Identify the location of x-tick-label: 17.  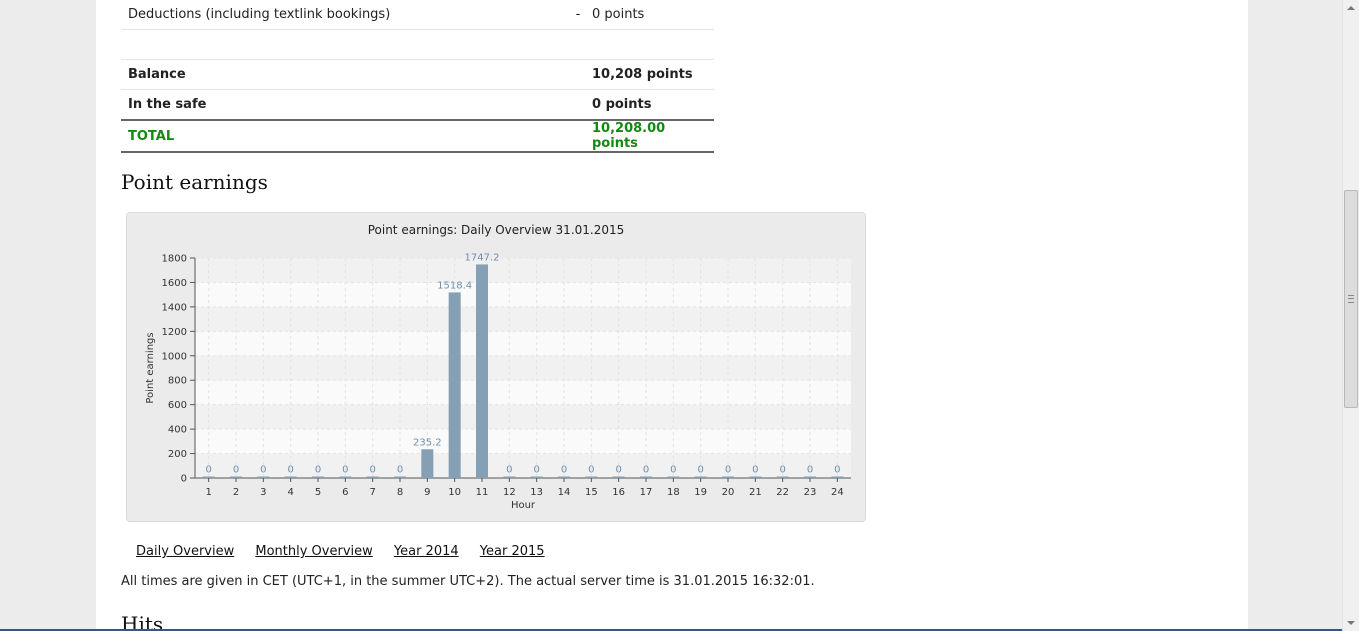
(646, 492).